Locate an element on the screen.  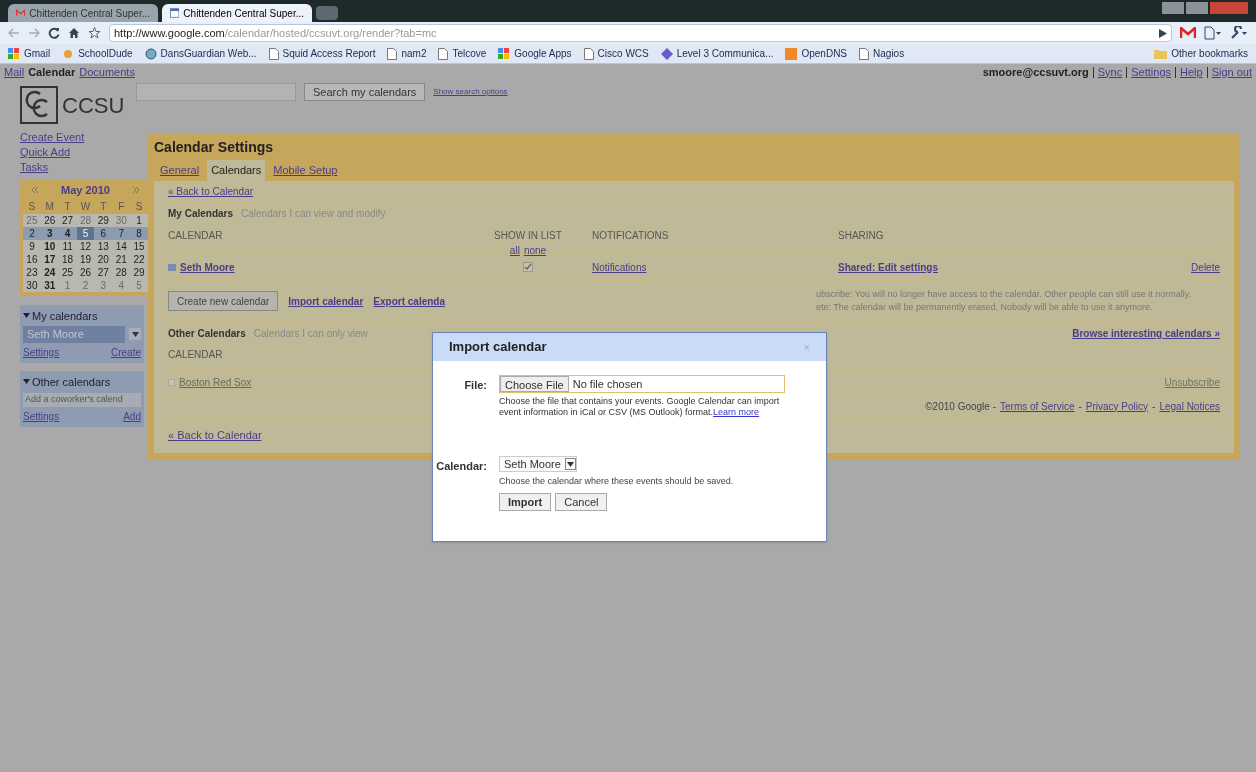
search-button: Search my calendars is located at coordinates (365, 92).